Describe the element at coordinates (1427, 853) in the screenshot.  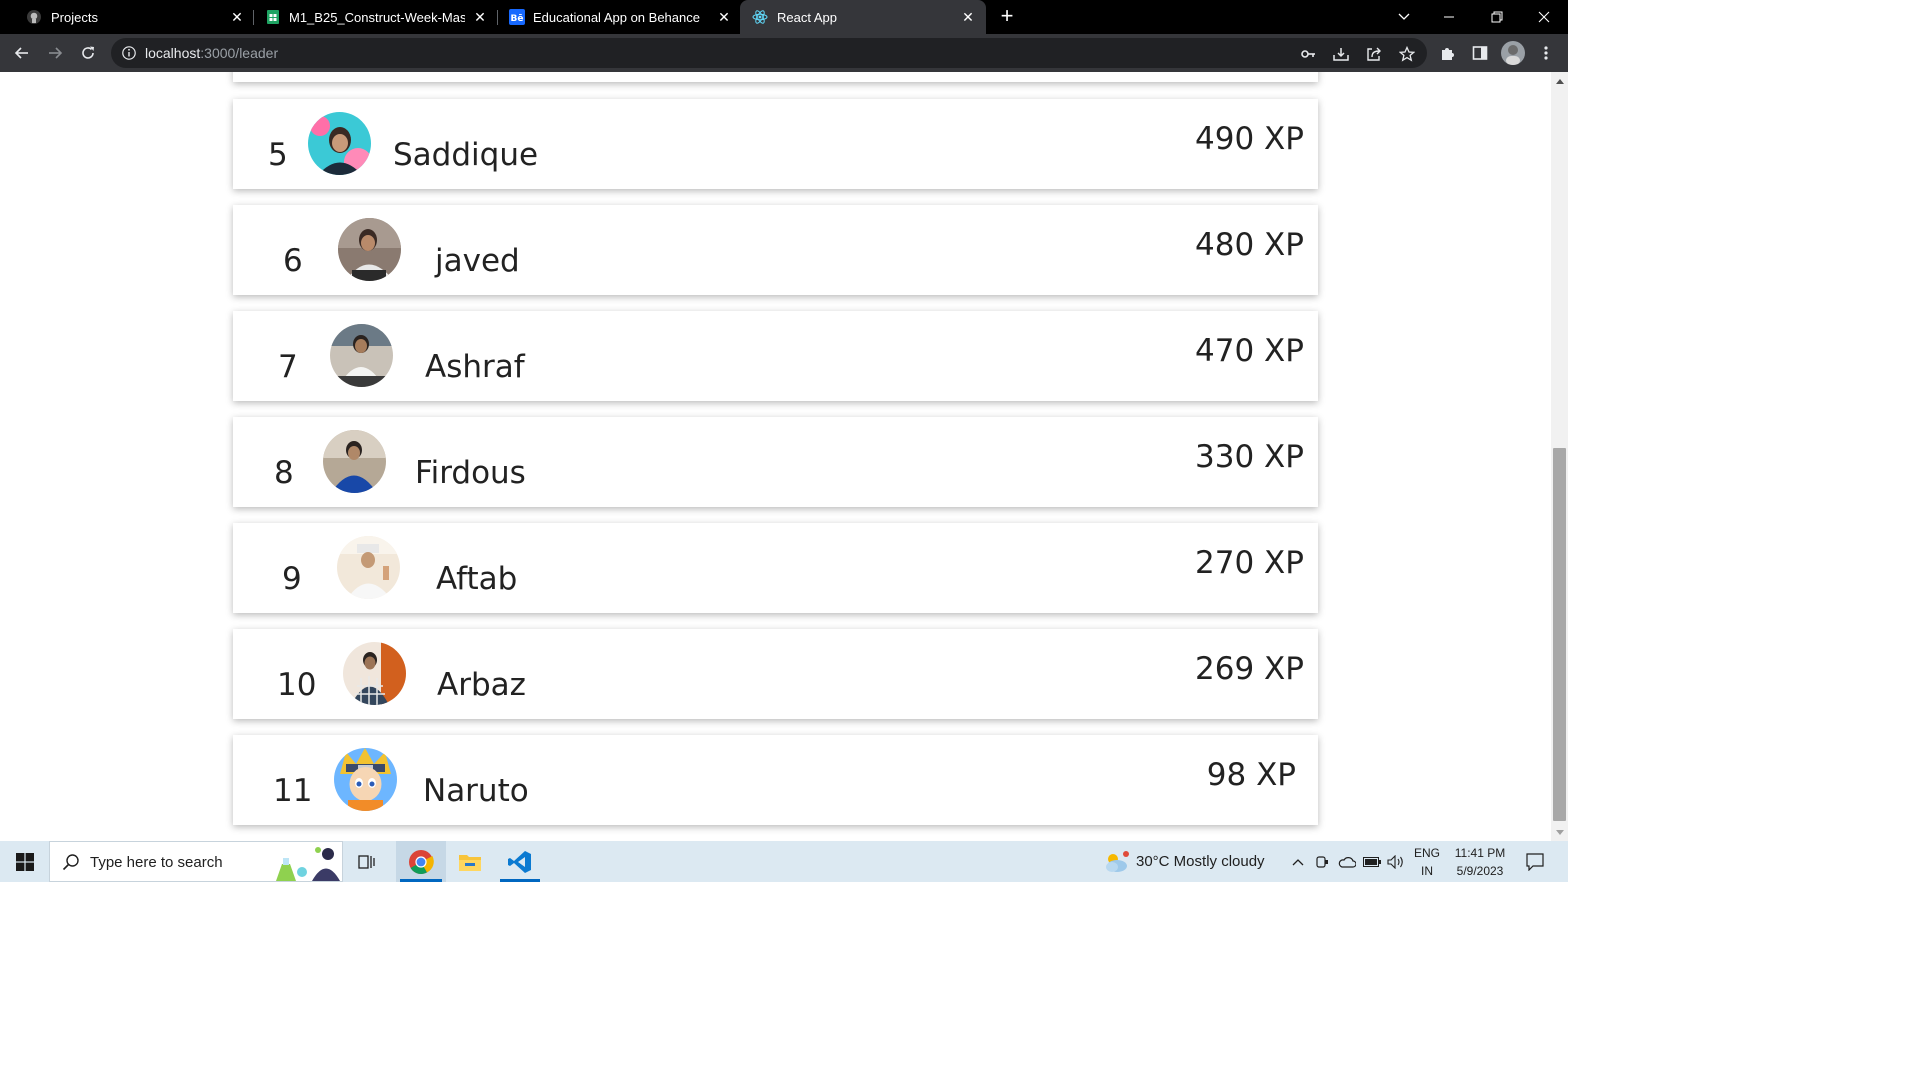
I see `language-indicator-top: ENG` at that location.